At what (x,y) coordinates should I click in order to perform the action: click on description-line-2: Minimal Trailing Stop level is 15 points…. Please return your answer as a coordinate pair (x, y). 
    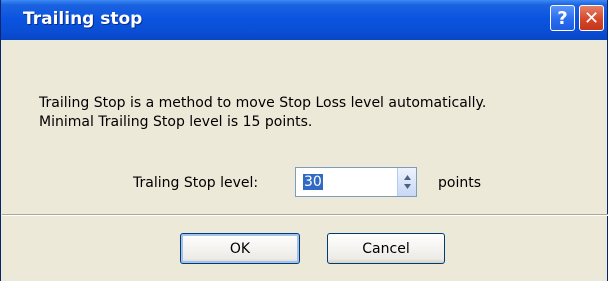
    Looking at the image, I should click on (176, 122).